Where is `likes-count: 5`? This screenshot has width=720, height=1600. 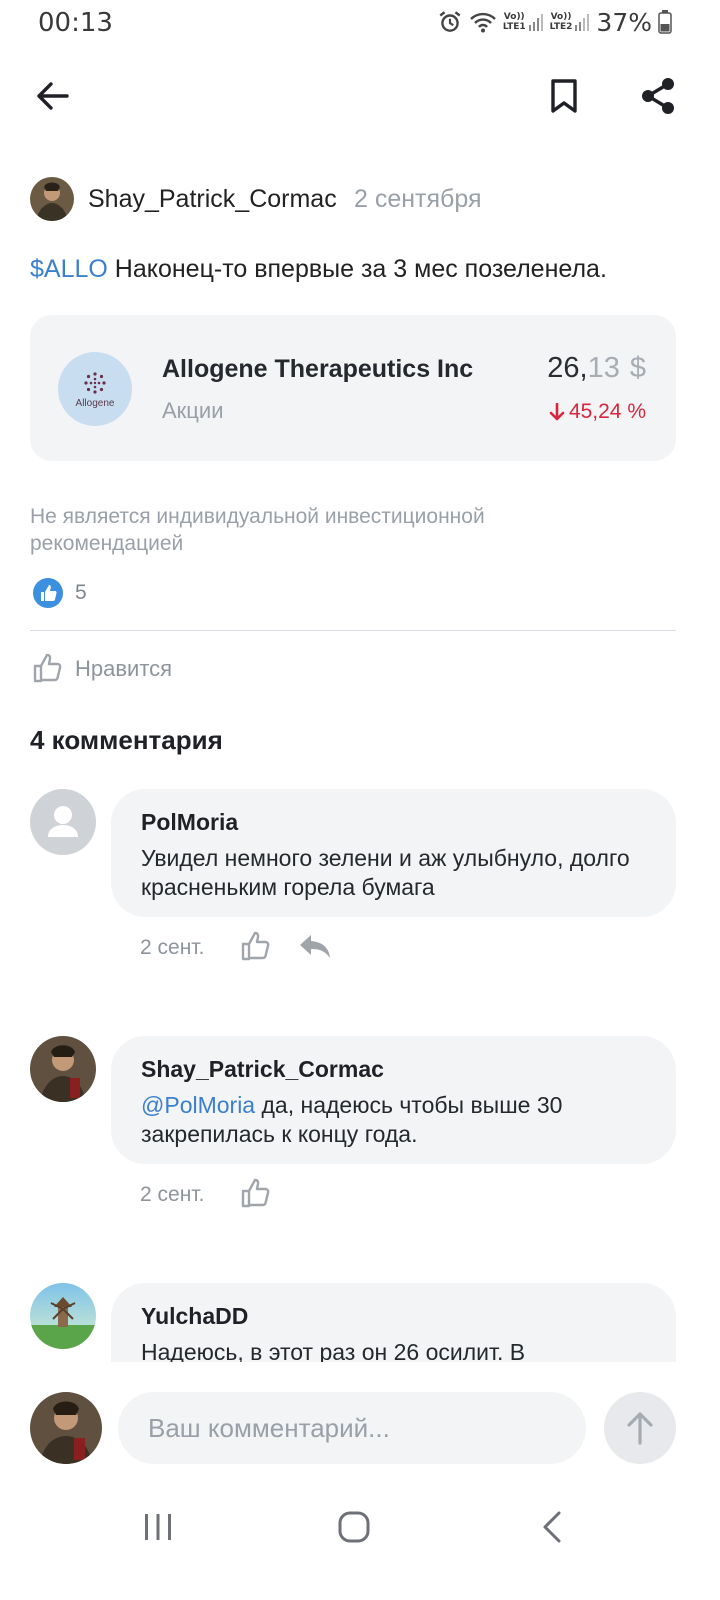 likes-count: 5 is located at coordinates (81, 592).